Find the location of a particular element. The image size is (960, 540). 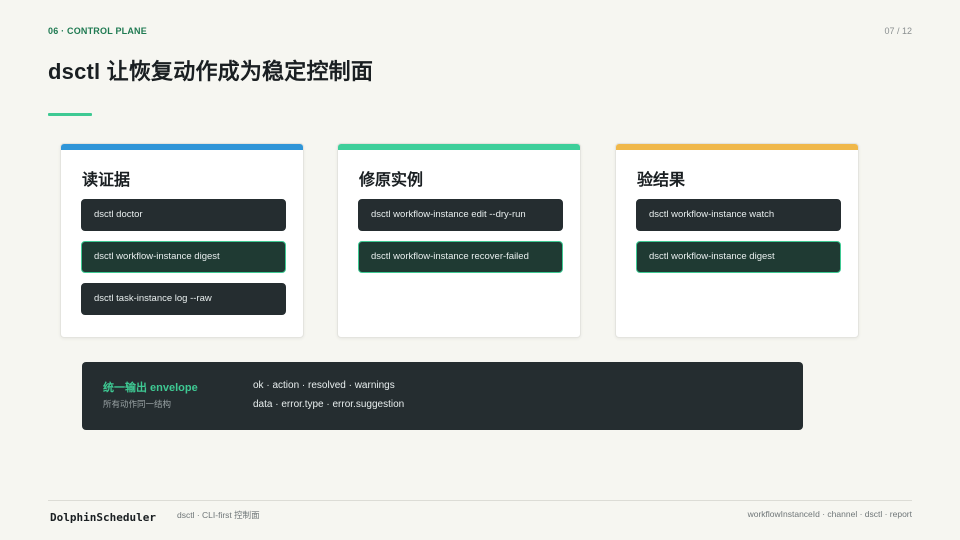

command-chip: dsctl workflow-instance edit --dry-run is located at coordinates (460, 215).